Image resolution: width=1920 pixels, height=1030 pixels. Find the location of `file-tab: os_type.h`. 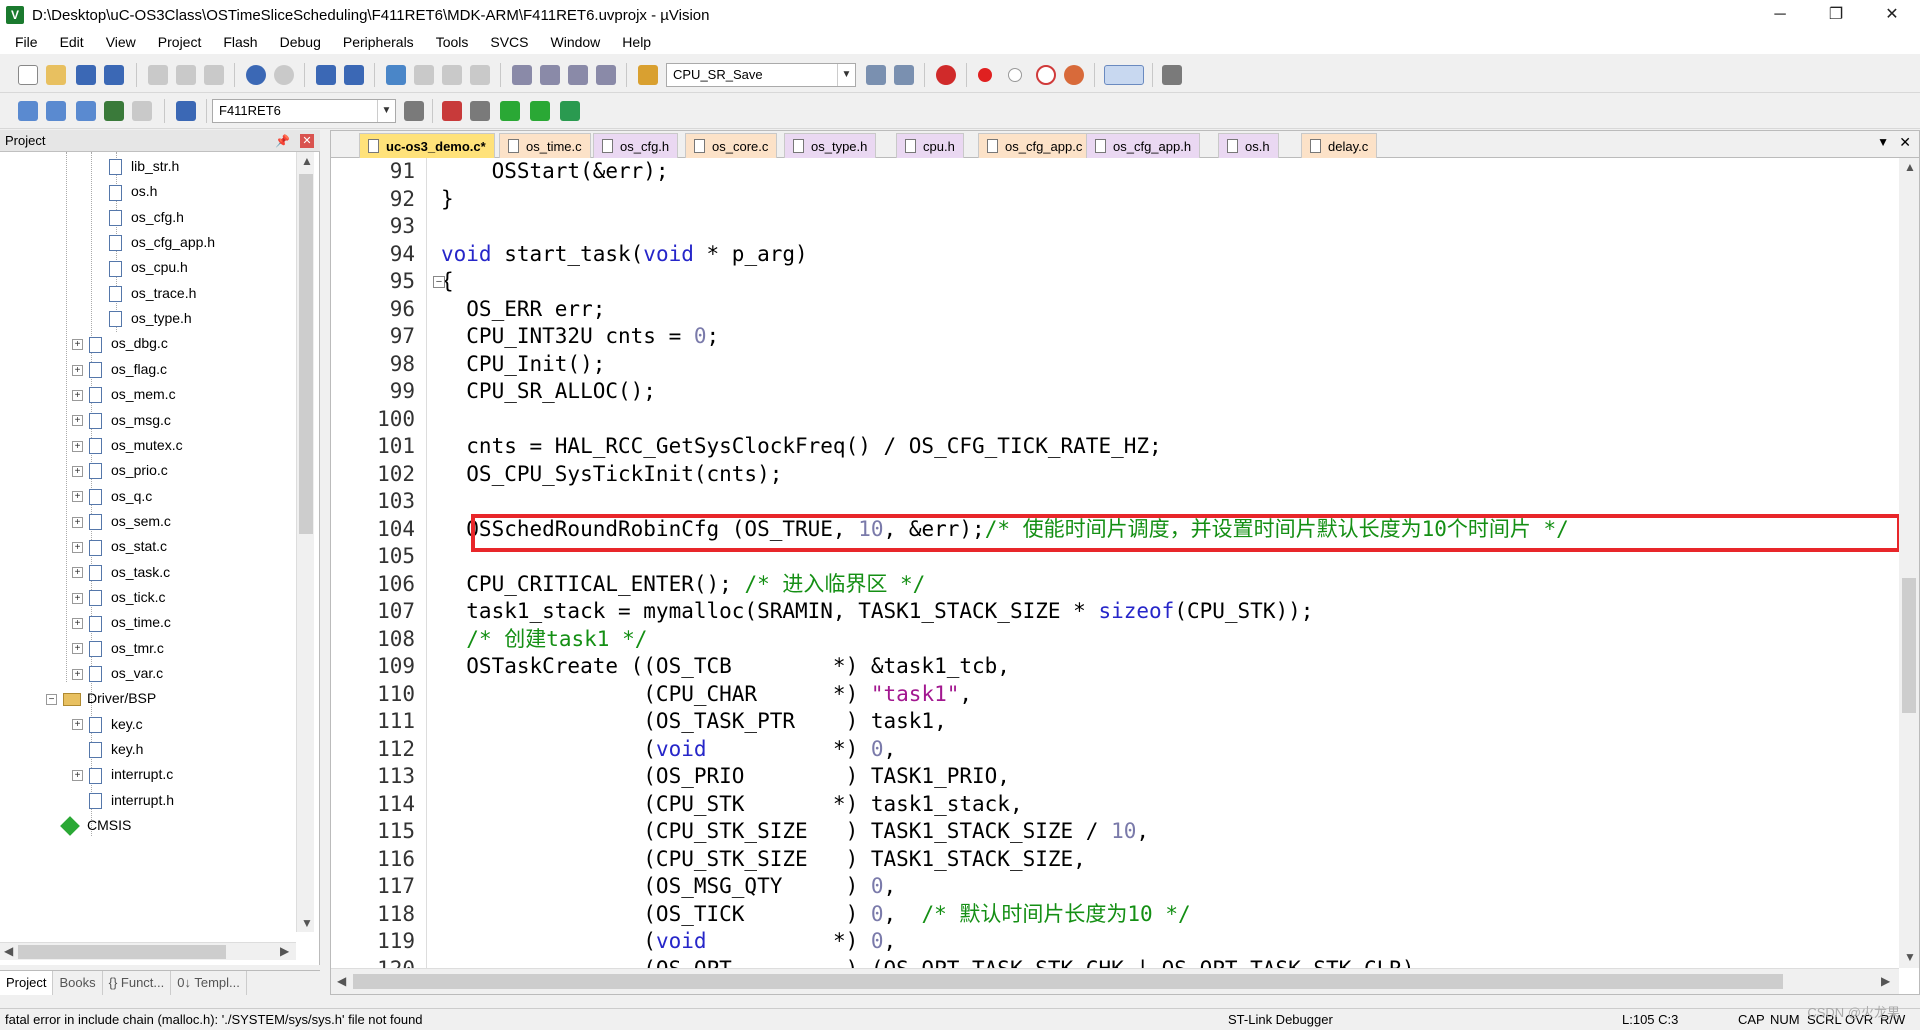

file-tab: os_type.h is located at coordinates (830, 145).